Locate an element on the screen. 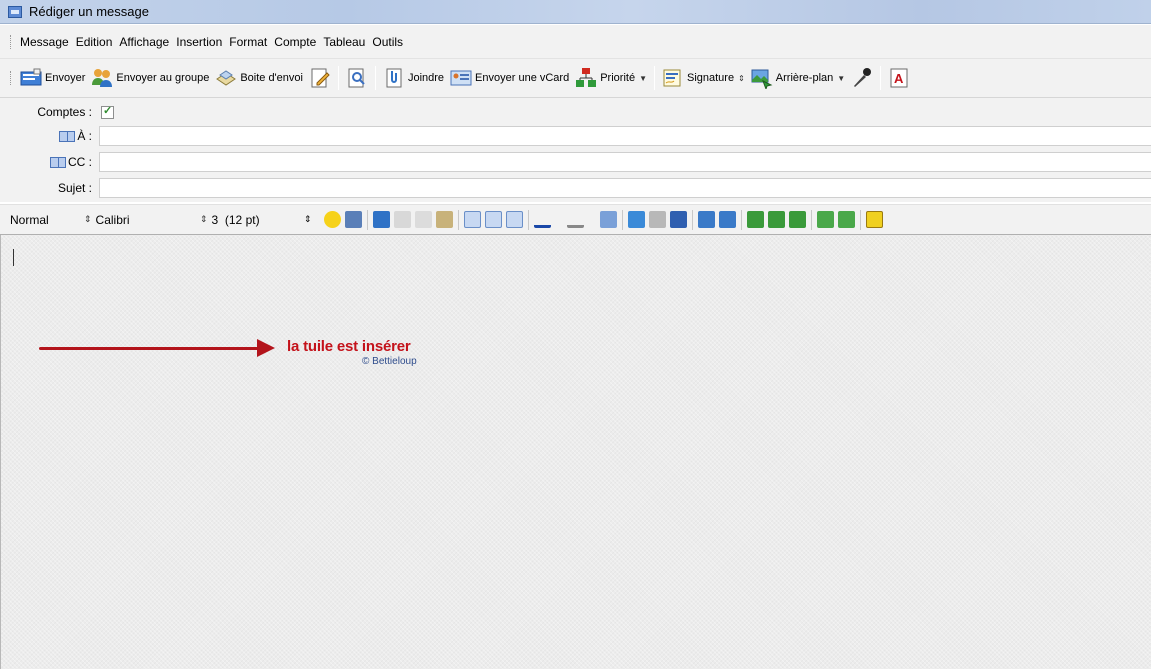 The image size is (1151, 669). text-color-icon is located at coordinates (542, 219).